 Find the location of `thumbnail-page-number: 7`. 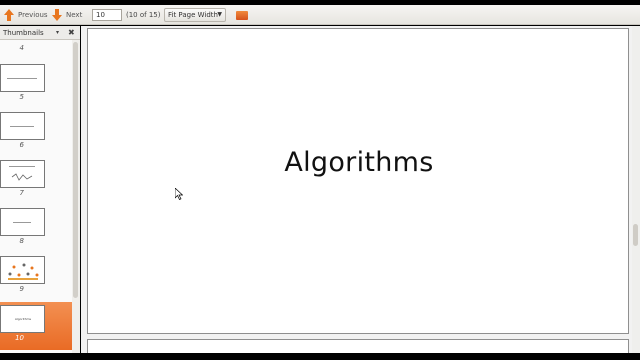

thumbnail-page-number: 7 is located at coordinates (21, 193).